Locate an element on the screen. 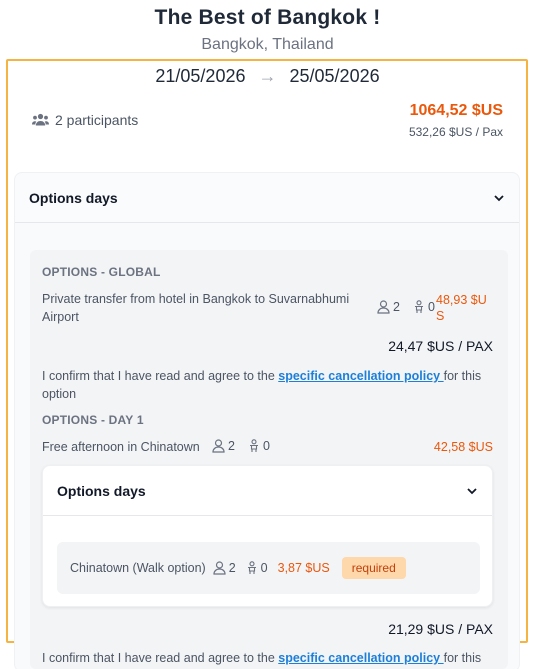 Image resolution: width=535 pixels, height=669 pixels. options-days-toggle: Options days is located at coordinates (267, 198).